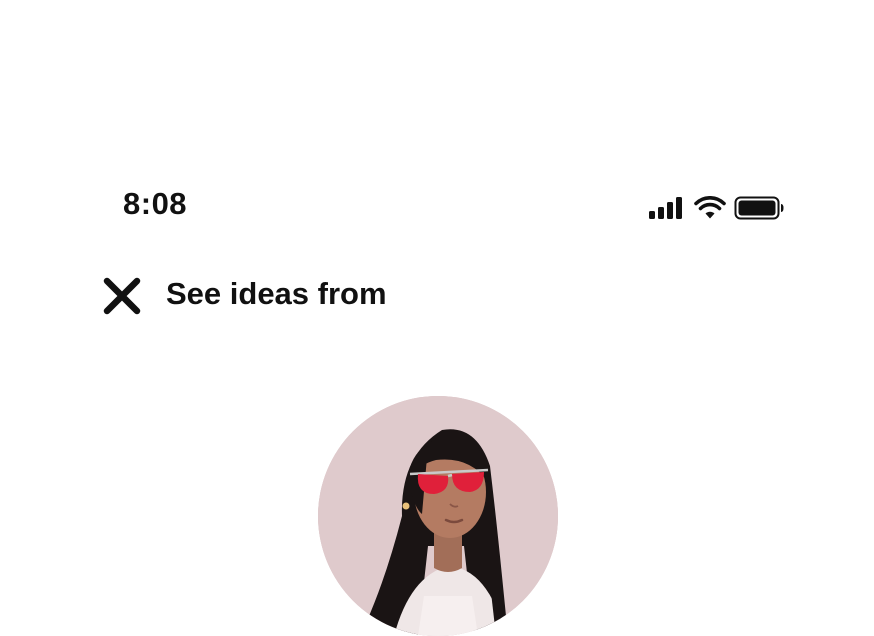 The height and width of the screenshot is (636, 874). Describe the element at coordinates (759, 208) in the screenshot. I see `battery-icon` at that location.